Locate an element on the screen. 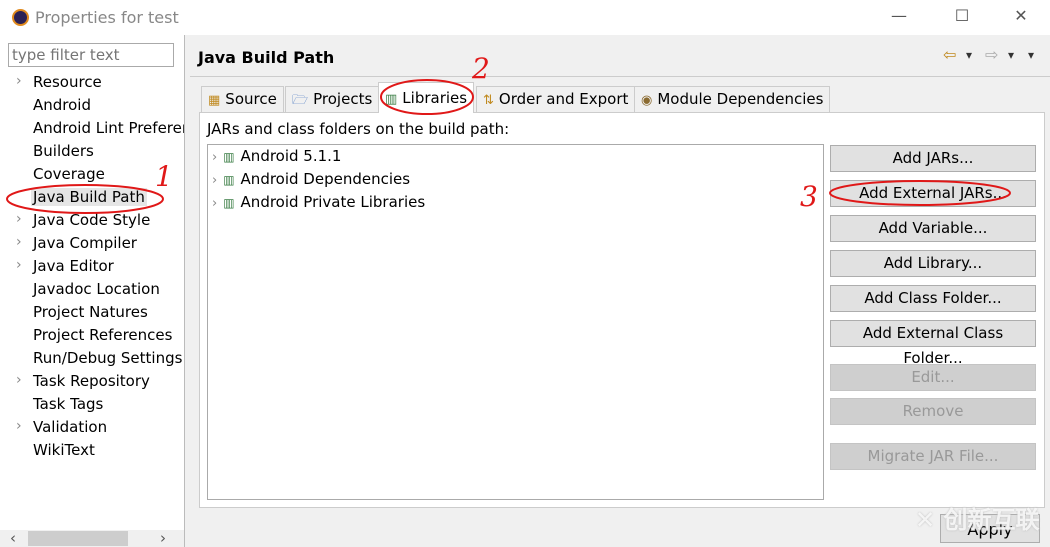 This screenshot has width=1050, height=547. sidebar-item-label: Task Repository is located at coordinates (91, 381).